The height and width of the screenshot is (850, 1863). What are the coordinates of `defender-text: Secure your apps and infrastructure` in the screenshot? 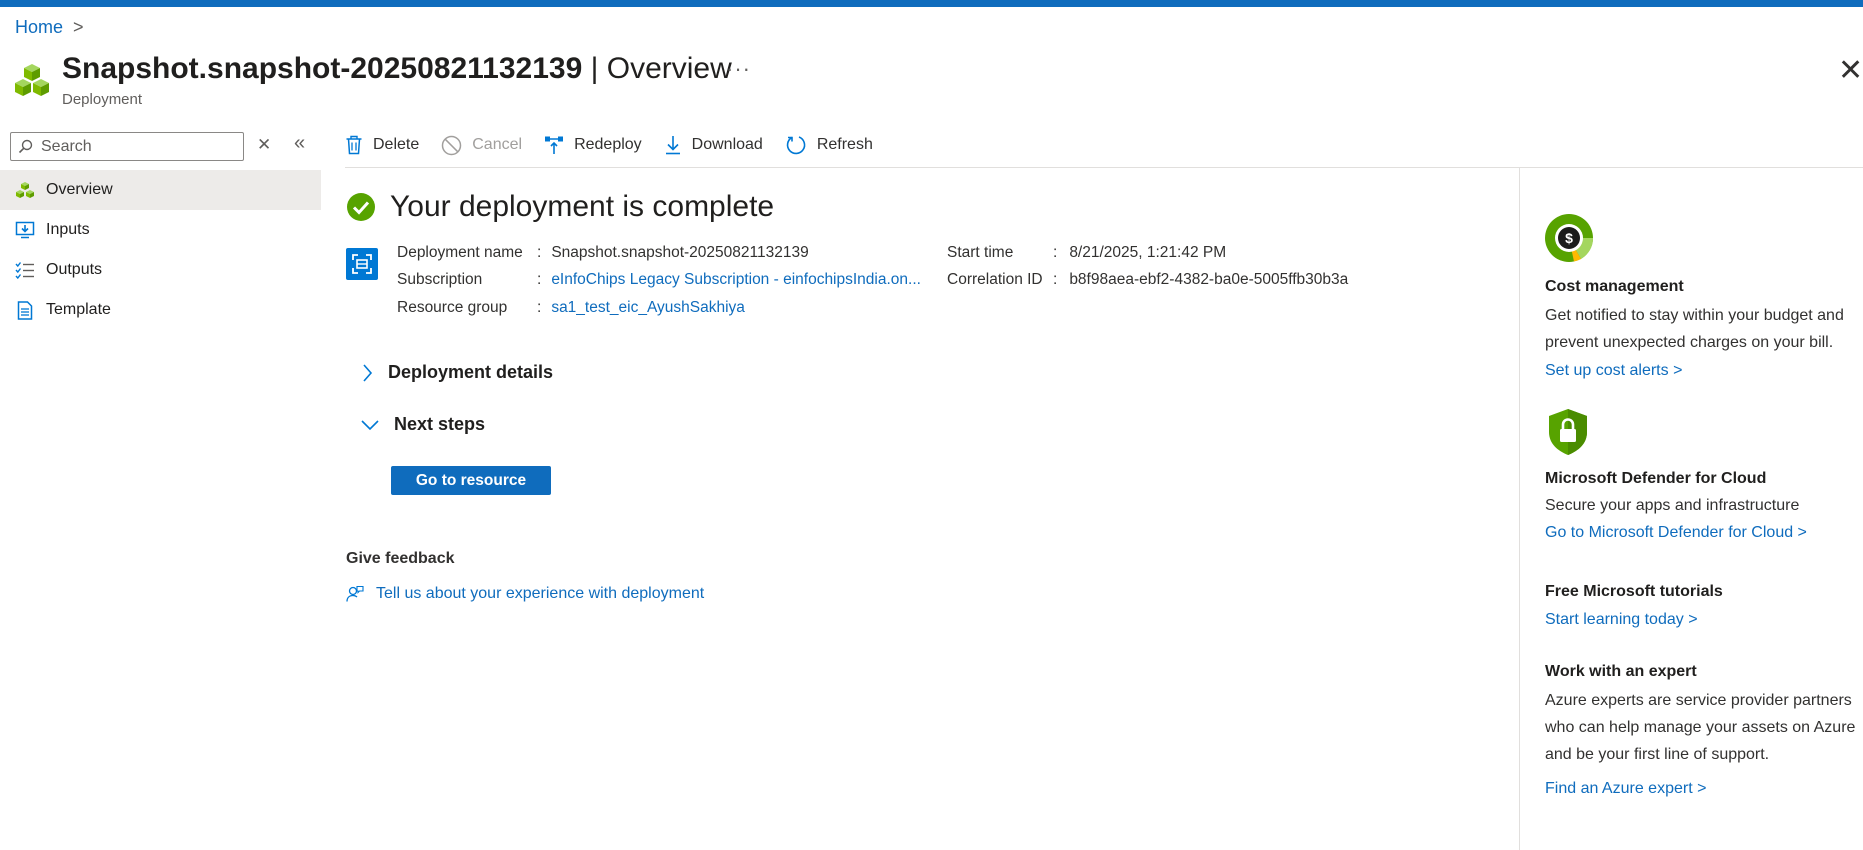 It's located at (1672, 505).